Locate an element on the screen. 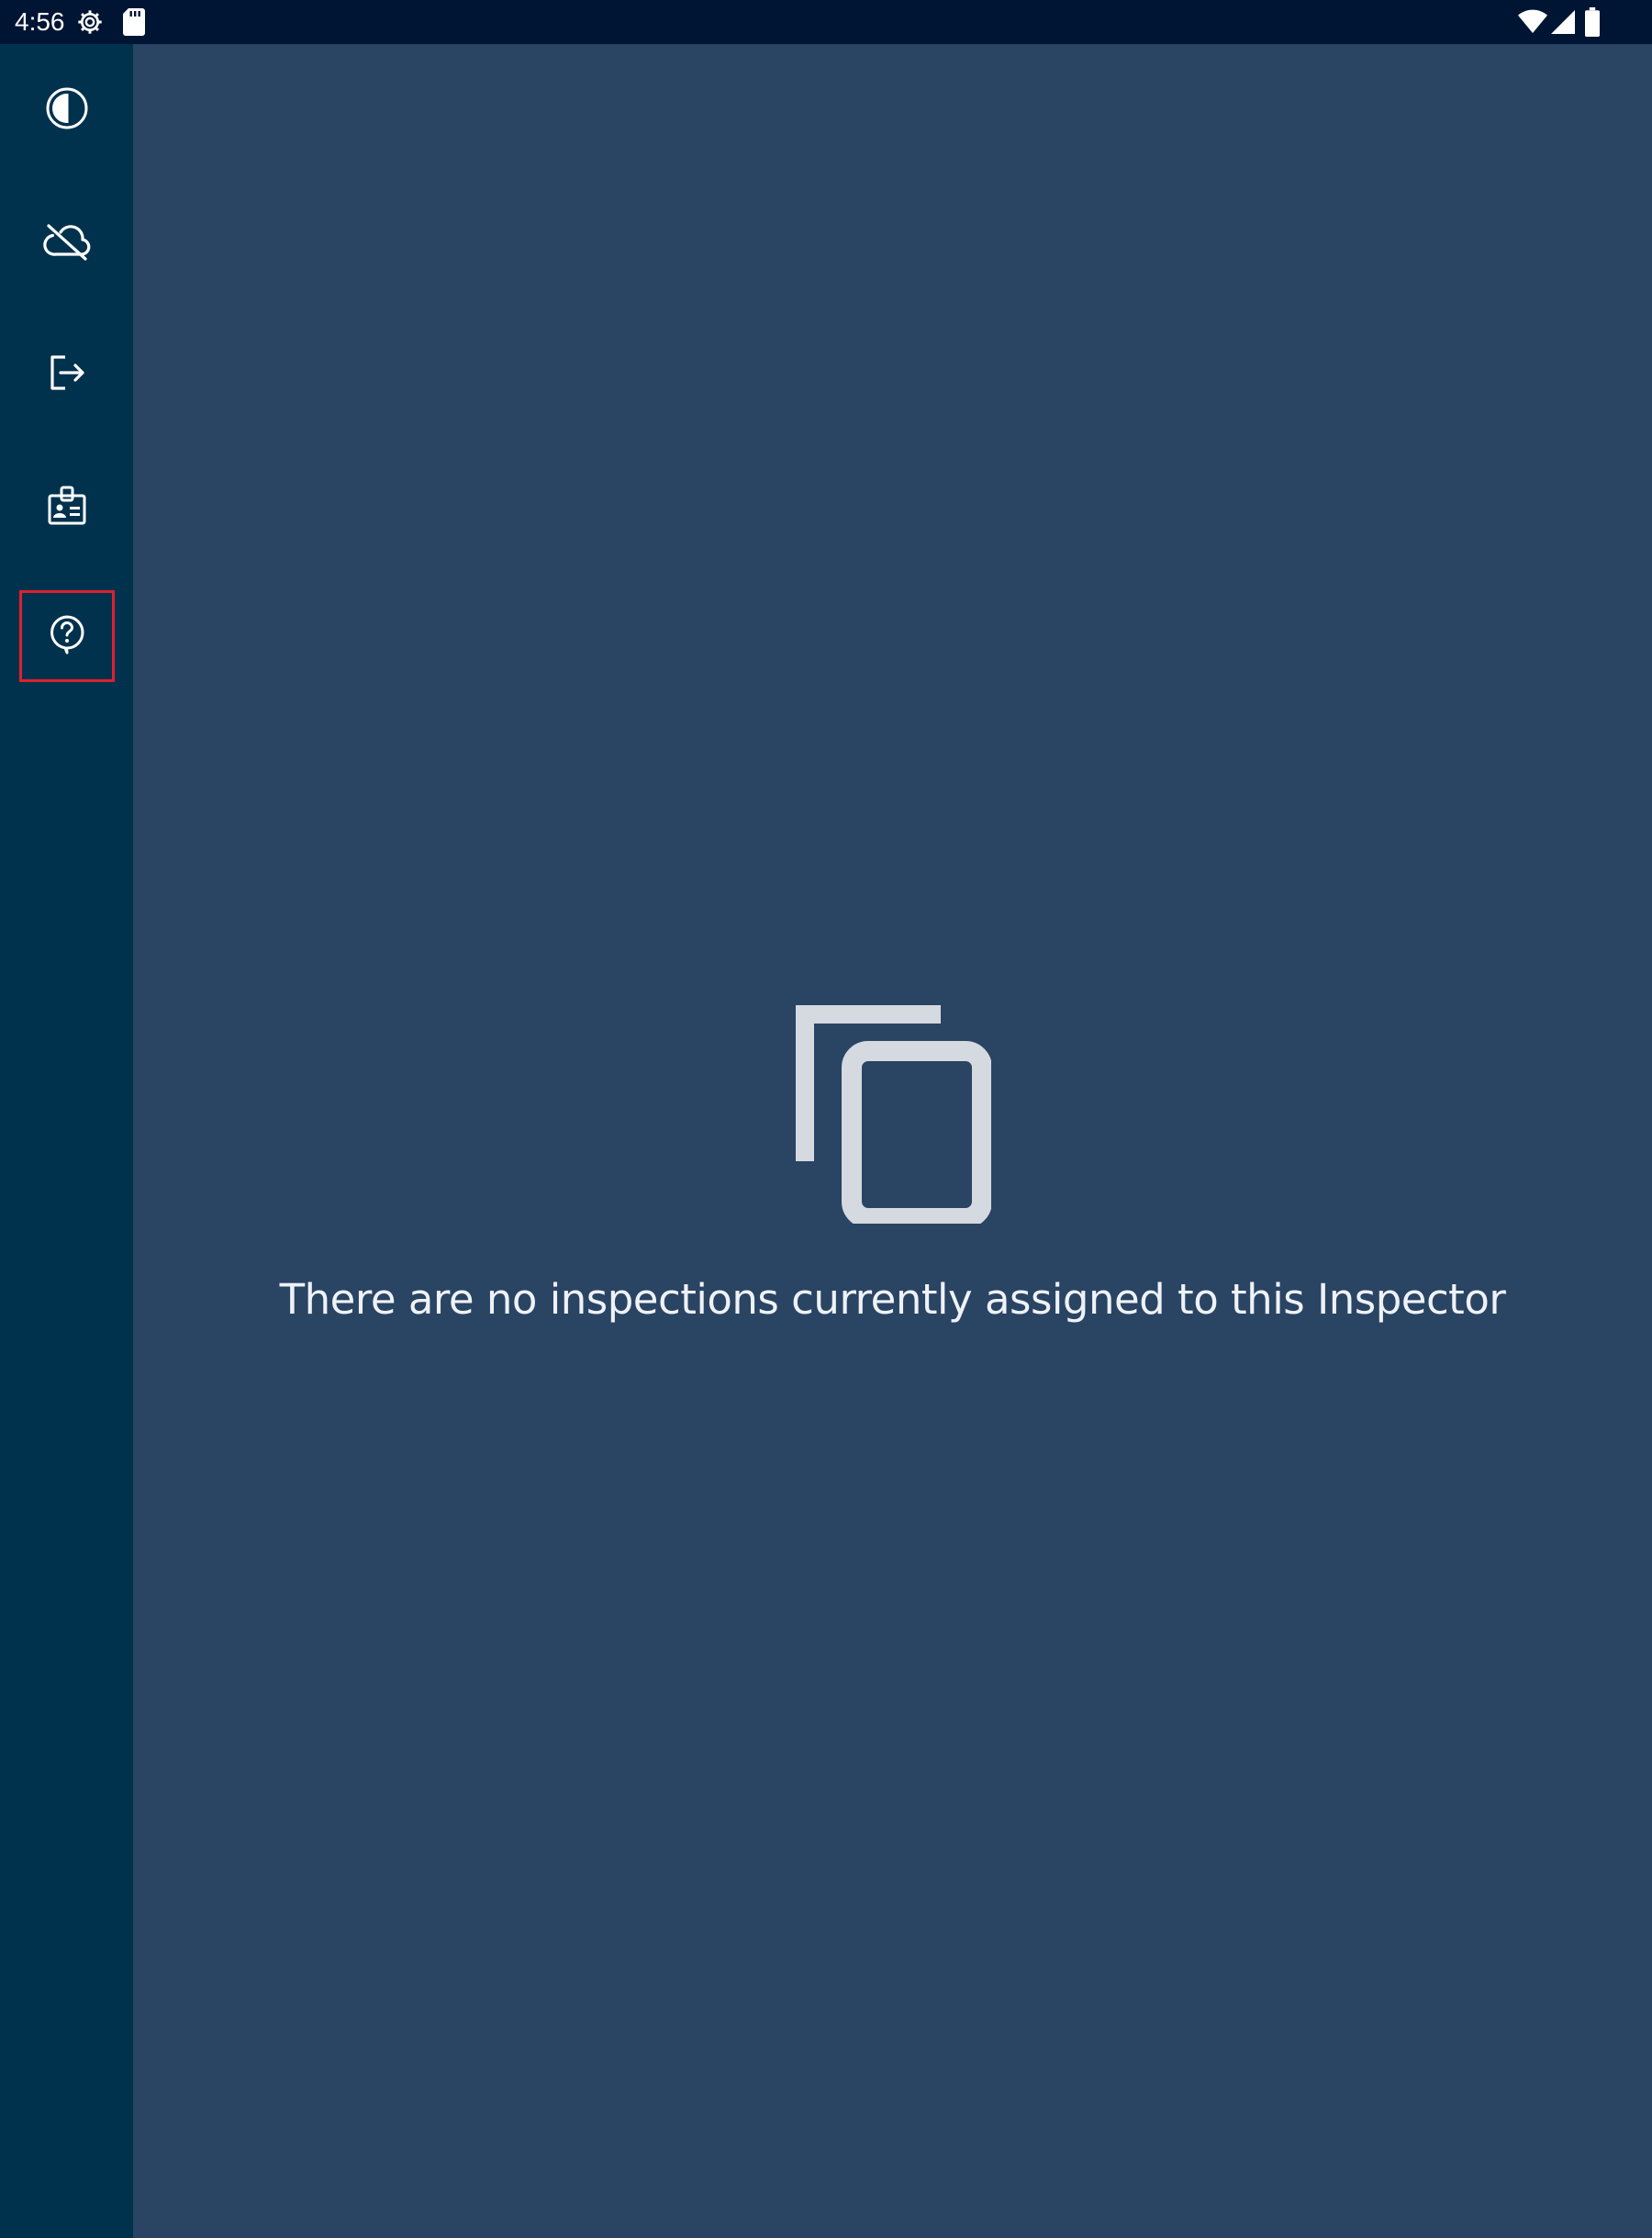 The image size is (1652, 2238). sidebar-item-inspector-badge is located at coordinates (67, 508).